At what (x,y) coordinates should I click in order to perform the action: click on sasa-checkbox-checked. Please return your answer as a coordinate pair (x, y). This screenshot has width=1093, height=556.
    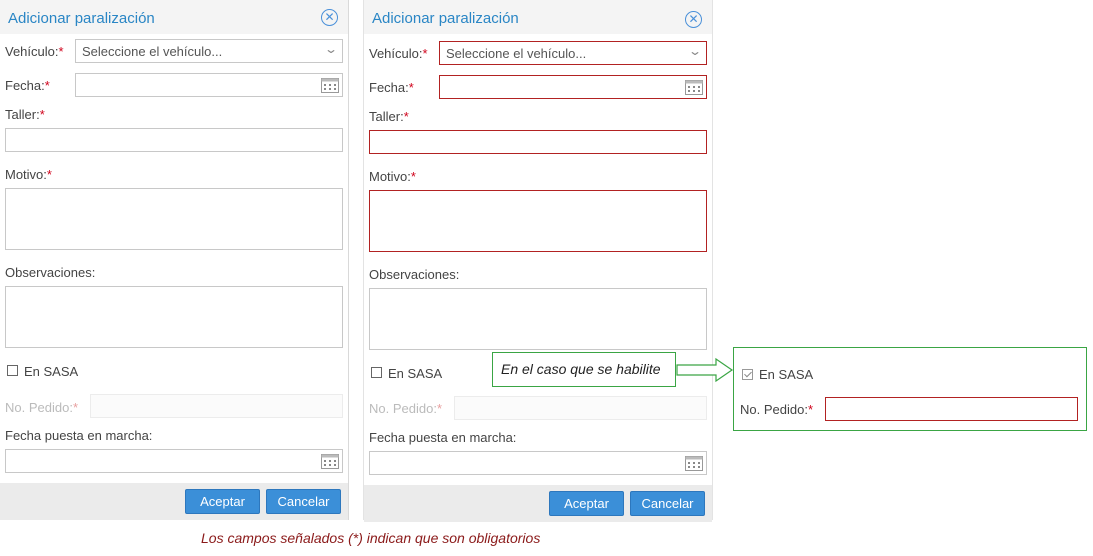
    Looking at the image, I should click on (747, 374).